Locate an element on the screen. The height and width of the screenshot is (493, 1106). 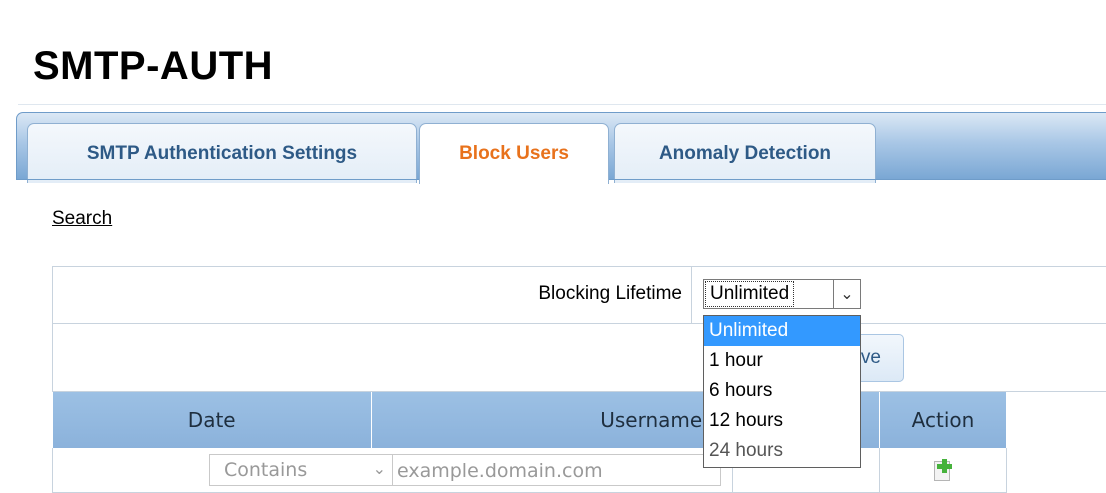
page-title: SMTP-AUTH is located at coordinates (153, 66).